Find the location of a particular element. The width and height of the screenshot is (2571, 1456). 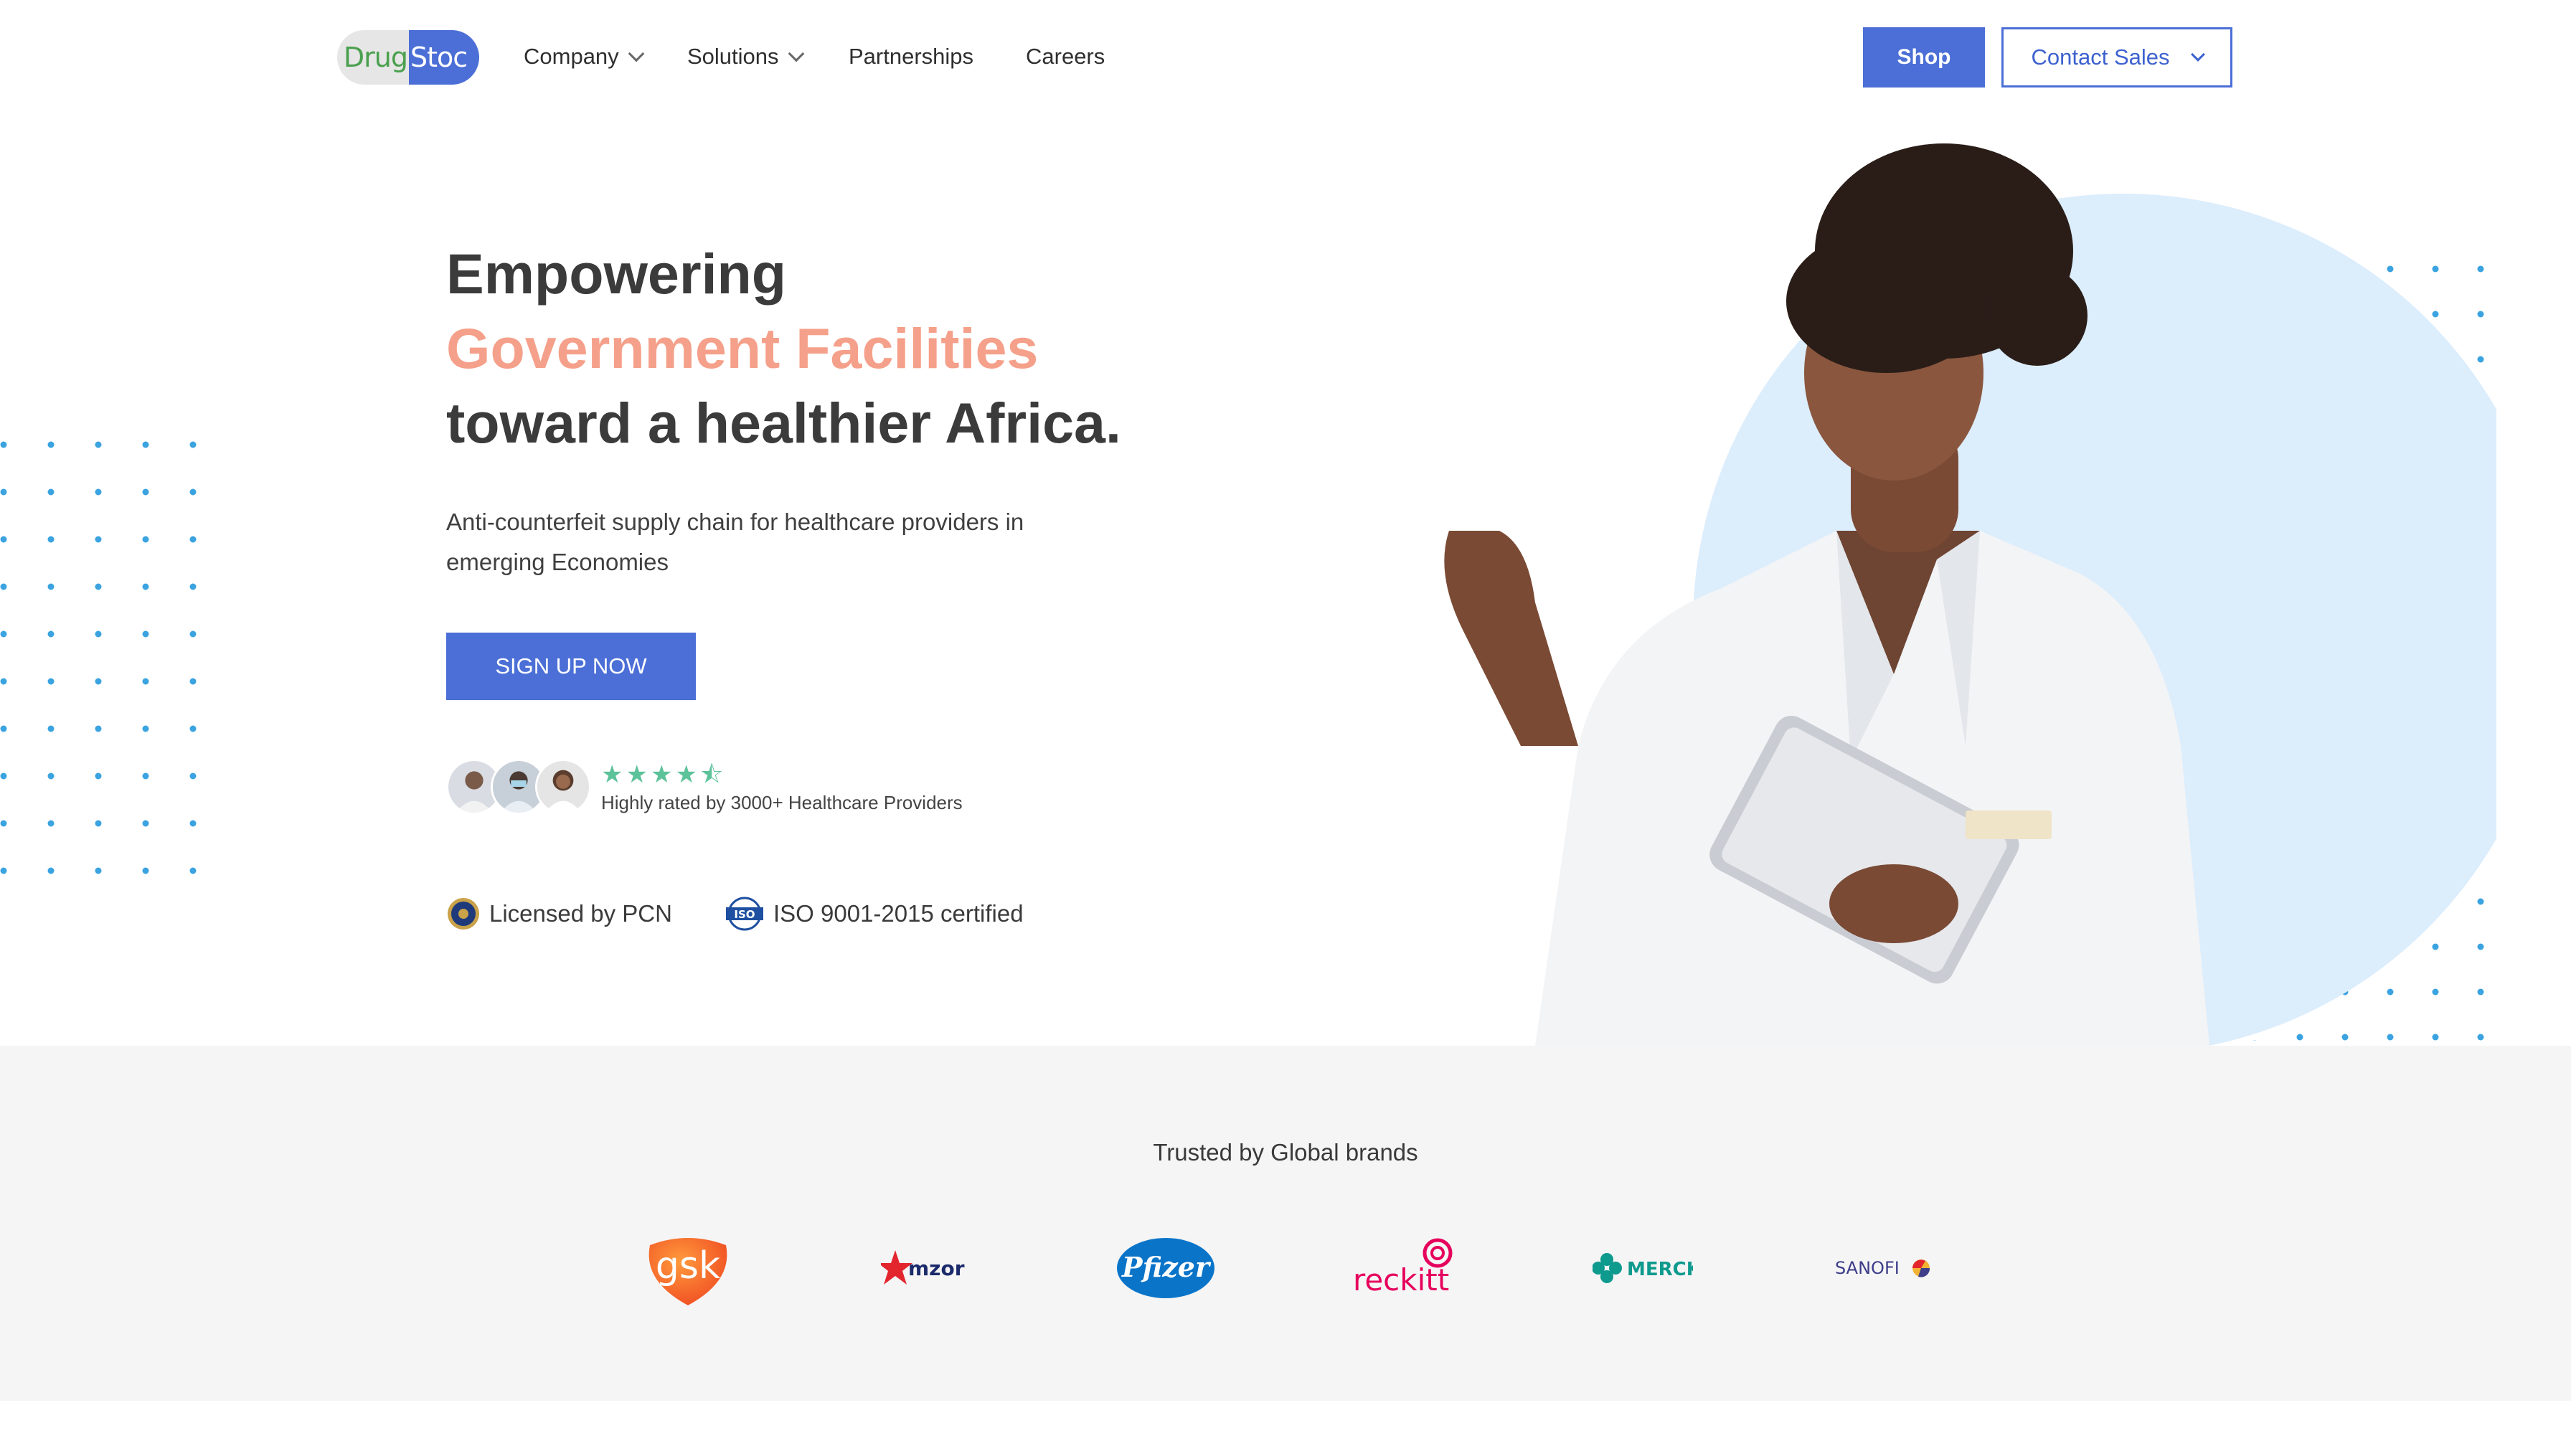

nav-solutions: Solutions is located at coordinates (745, 57).